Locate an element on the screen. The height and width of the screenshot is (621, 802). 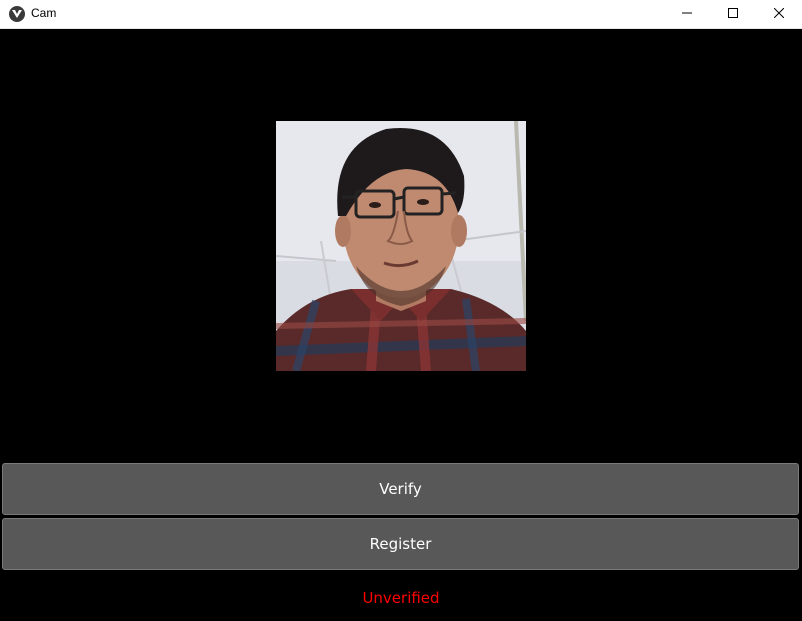
webcam-feed is located at coordinates (401, 246).